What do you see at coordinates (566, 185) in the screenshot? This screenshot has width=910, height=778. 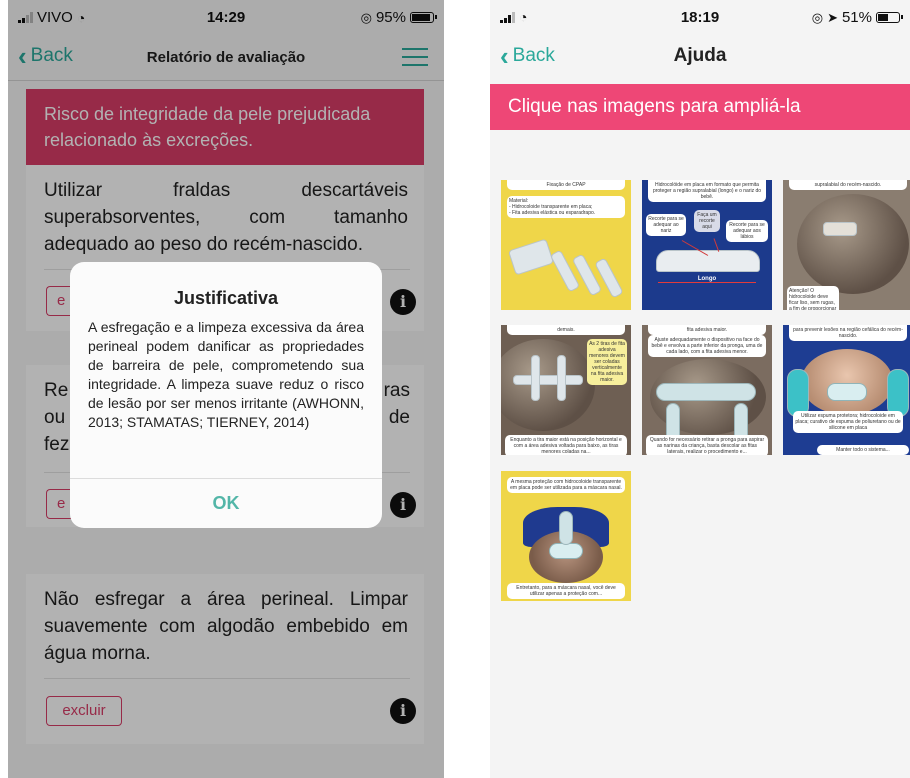 I see `thumbnail-caption: Fixação de CPAP` at bounding box center [566, 185].